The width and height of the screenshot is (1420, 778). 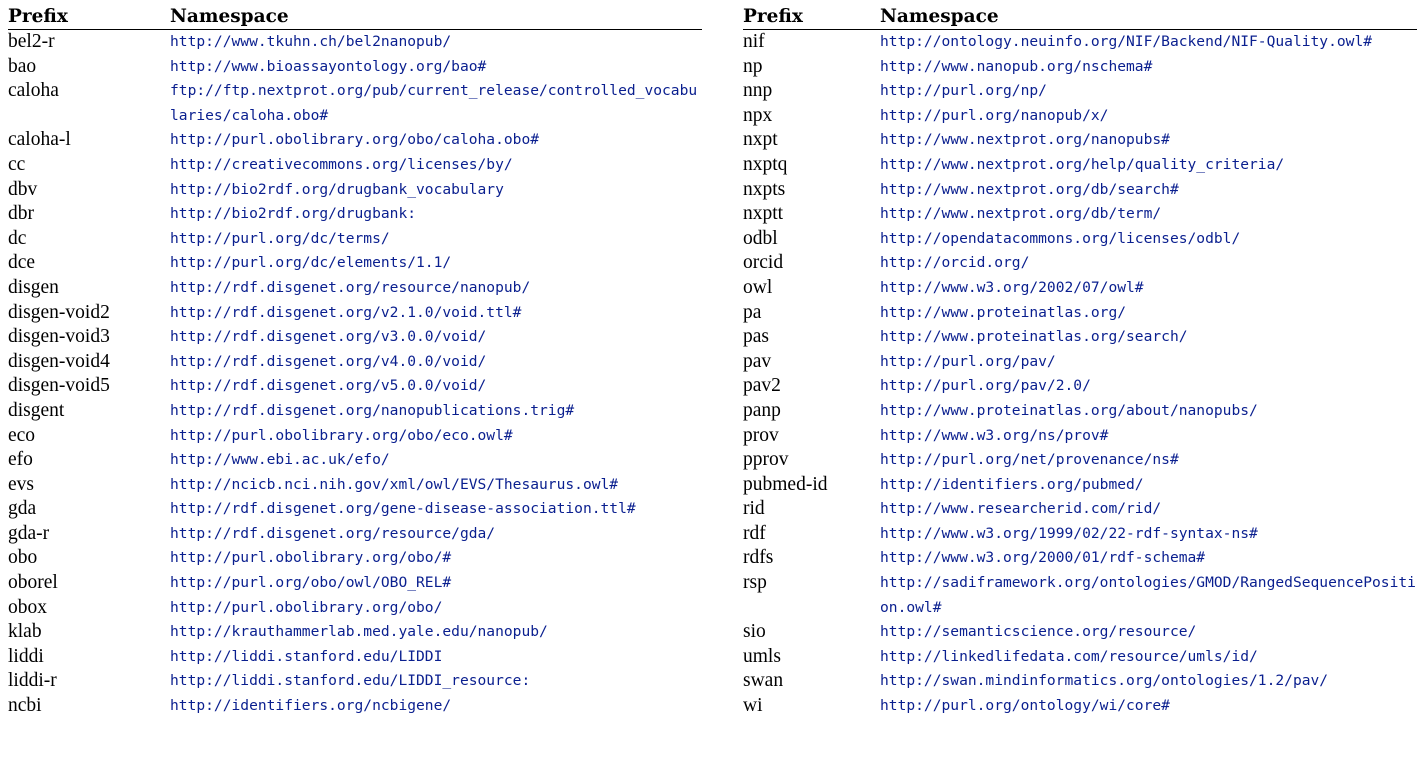 What do you see at coordinates (1148, 436) in the screenshot?
I see `namespace-link: http://www.w3.org/ns/prov#` at bounding box center [1148, 436].